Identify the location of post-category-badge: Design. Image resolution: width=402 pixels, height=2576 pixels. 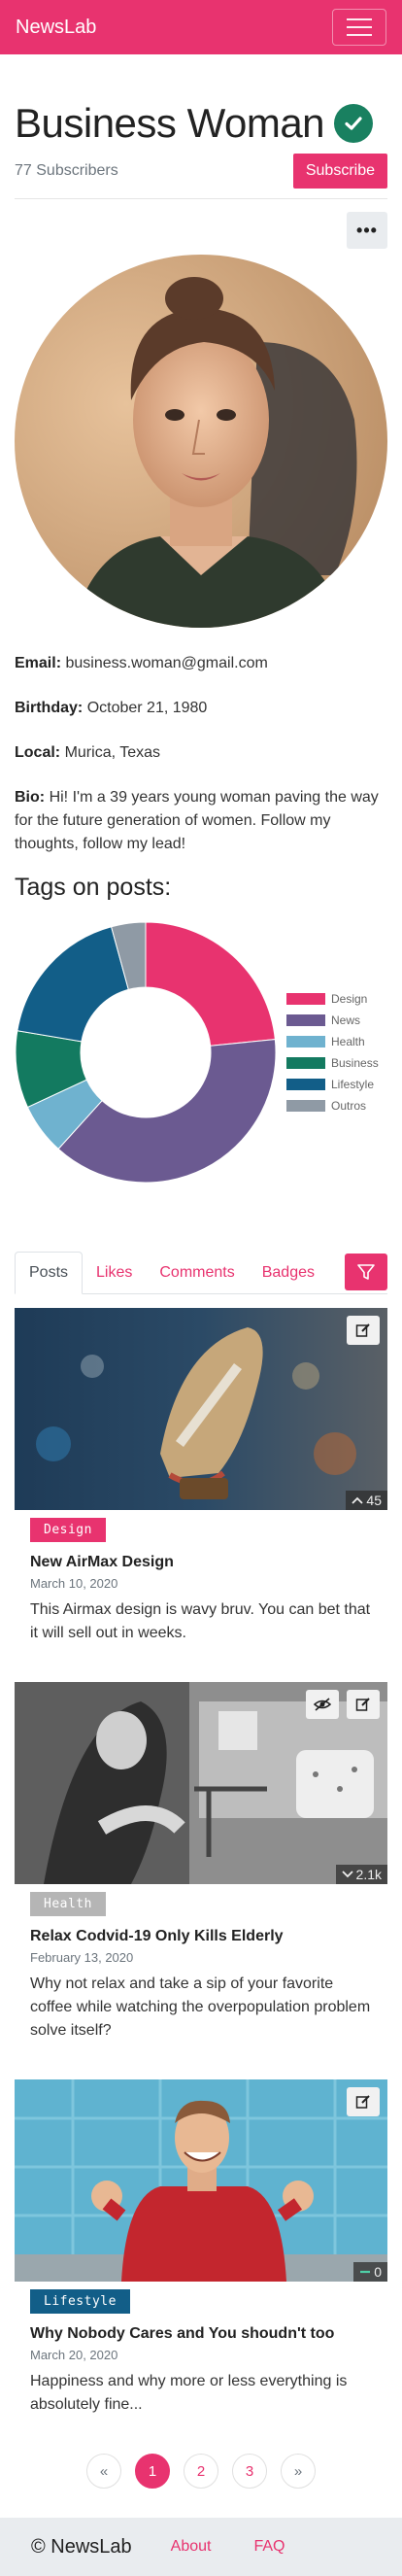
(68, 1531).